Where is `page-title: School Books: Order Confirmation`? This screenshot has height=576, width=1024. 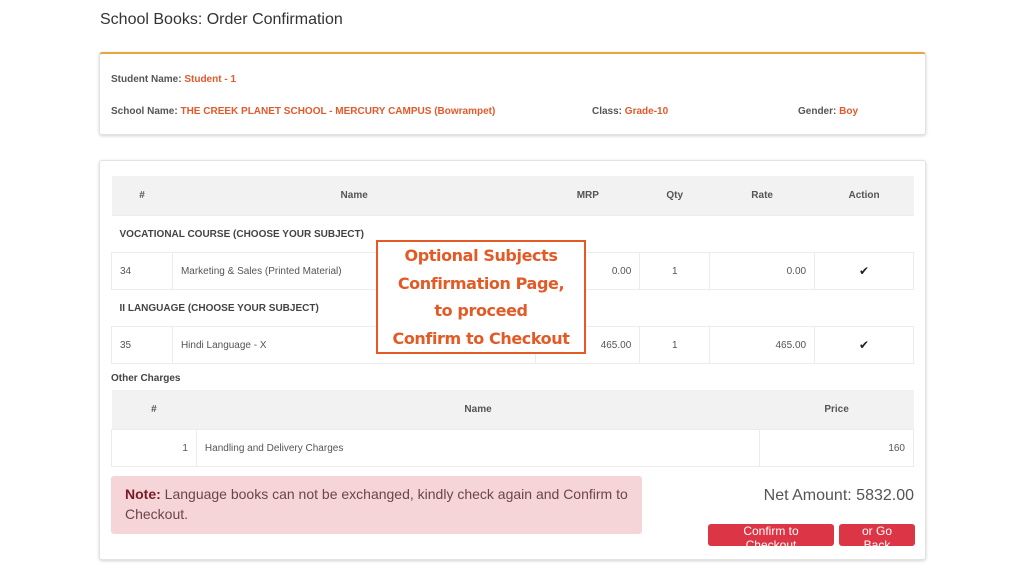 page-title: School Books: Order Confirmation is located at coordinates (221, 19).